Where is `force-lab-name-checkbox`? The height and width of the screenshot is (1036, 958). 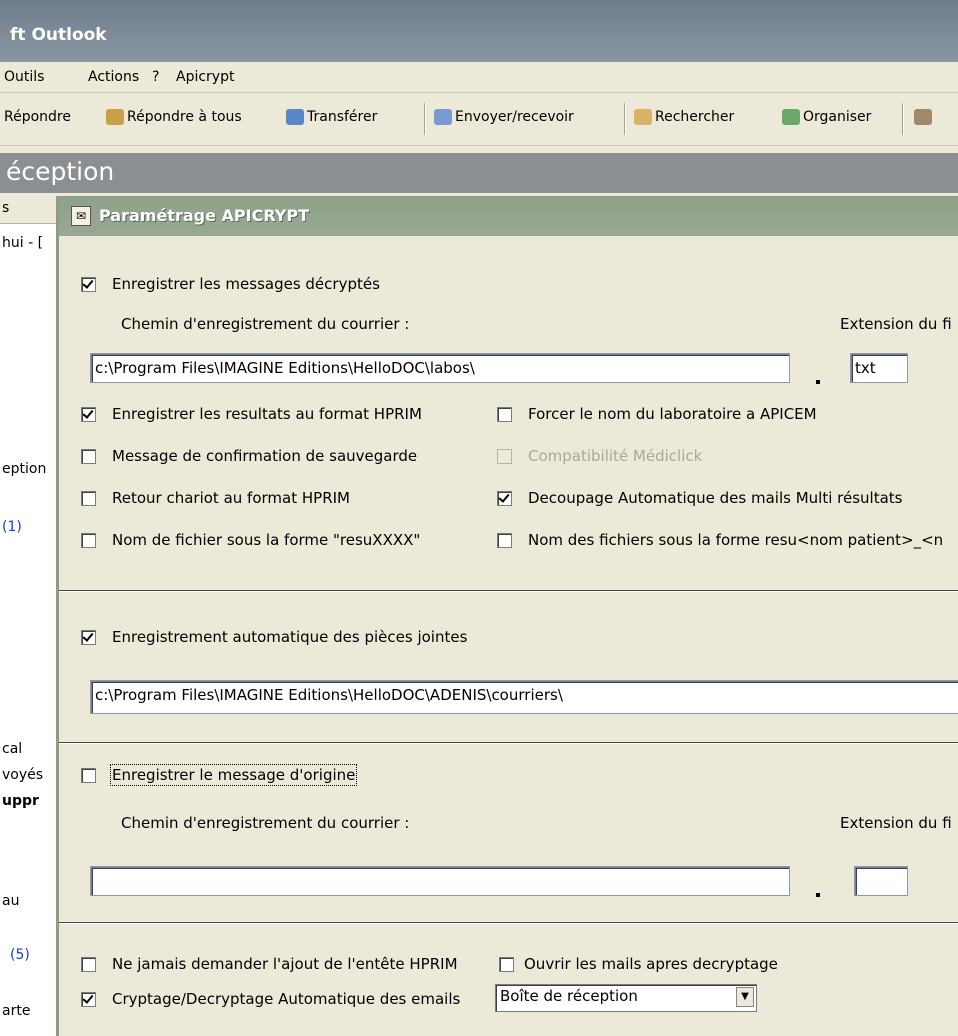 force-lab-name-checkbox is located at coordinates (504, 414).